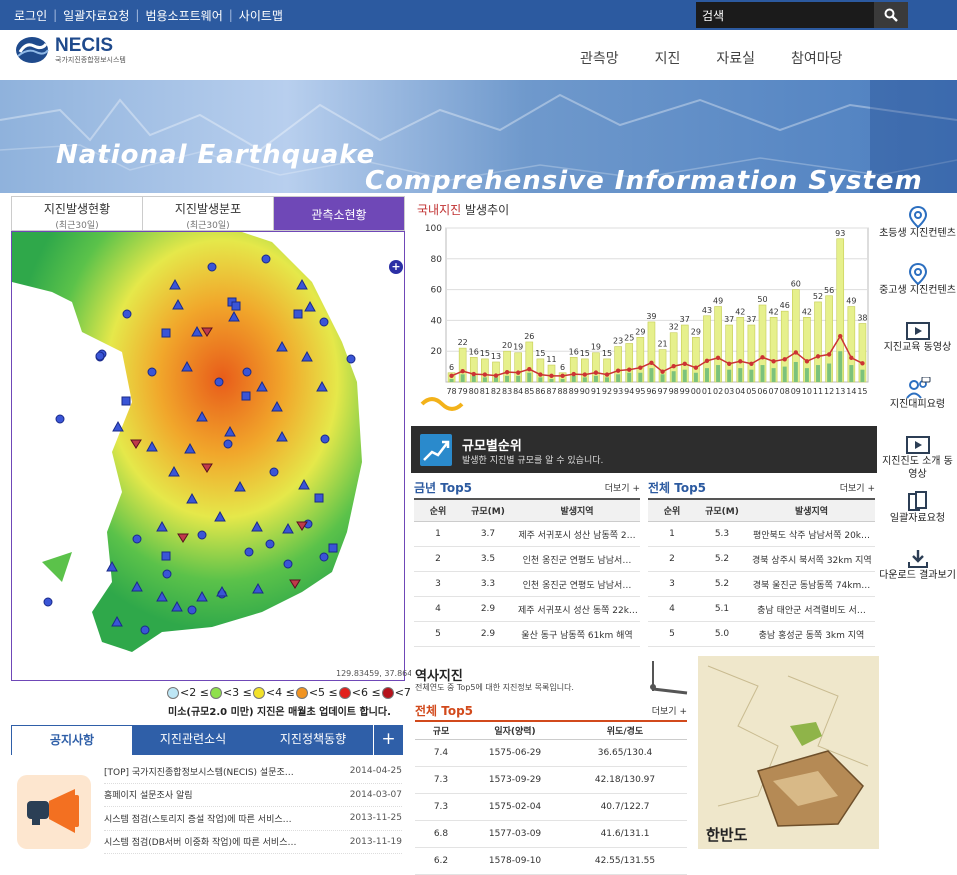 This screenshot has height=875, width=957. What do you see at coordinates (917, 227) in the screenshot?
I see `quick-item: 초등생 지진컨텐츠` at bounding box center [917, 227].